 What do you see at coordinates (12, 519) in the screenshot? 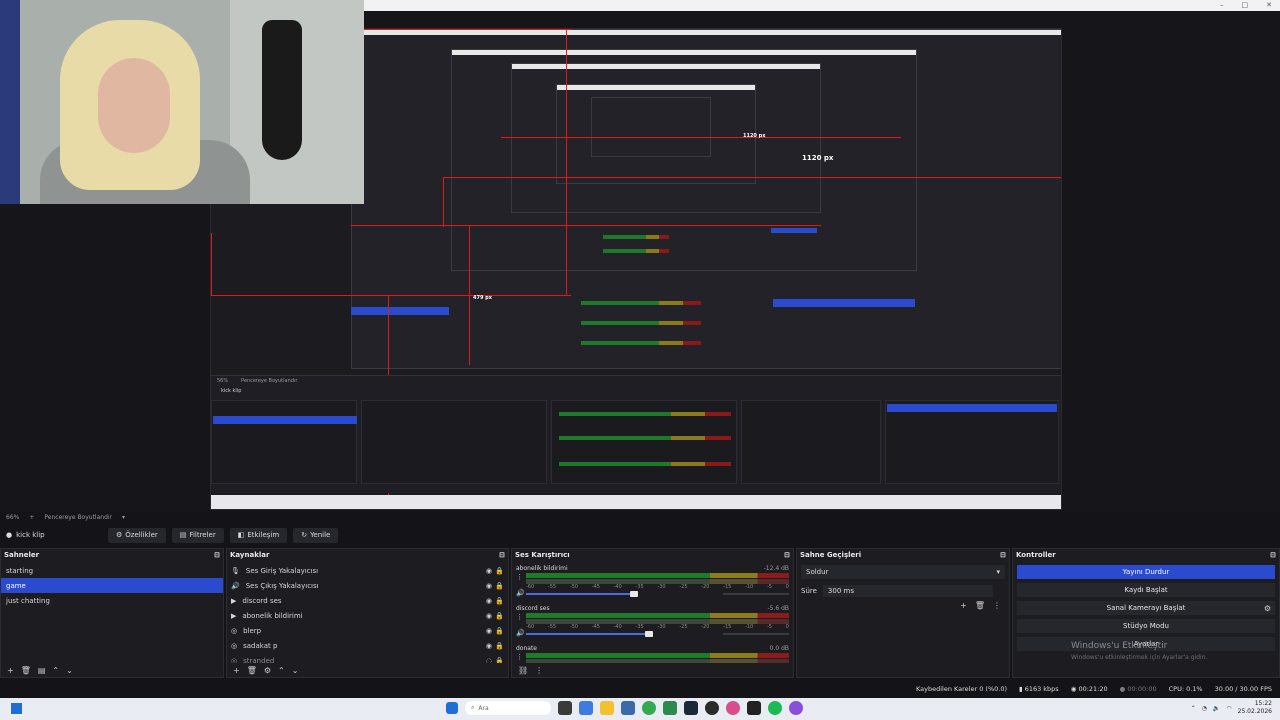
I see `zoom-level: 66%` at bounding box center [12, 519].